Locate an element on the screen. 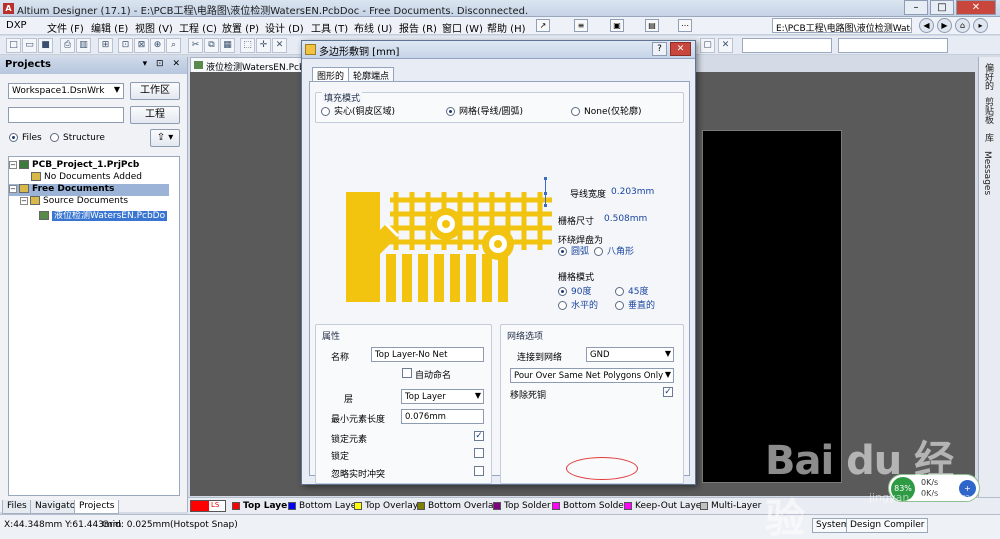 This screenshot has height=539, width=1000. interactive-route-icon: ↗ is located at coordinates (543, 25).